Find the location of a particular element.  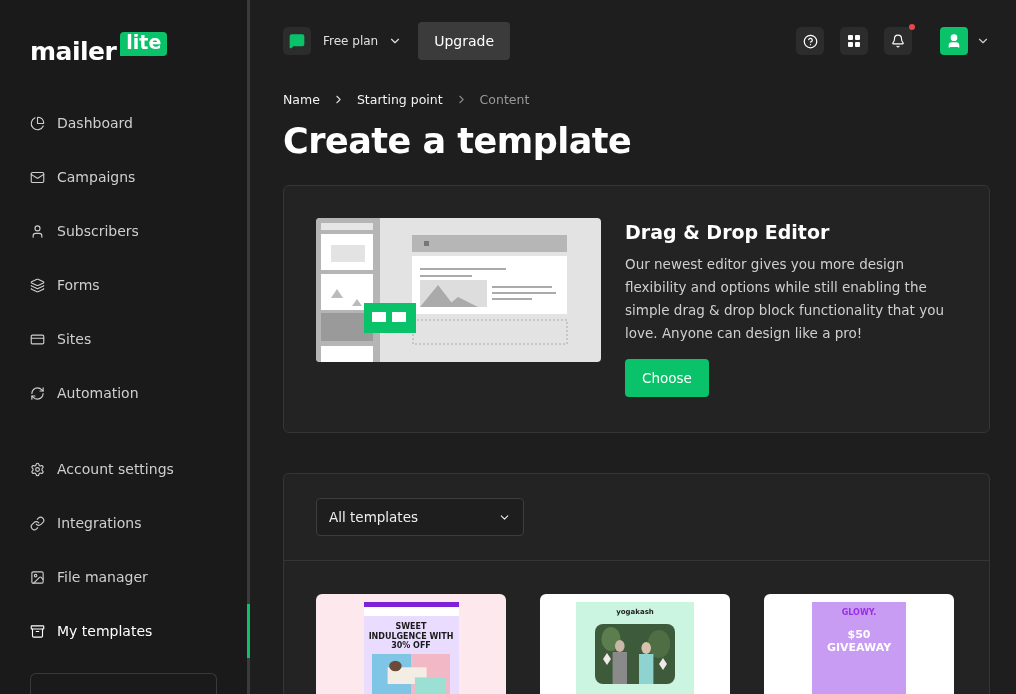

help-icon is located at coordinates (810, 41).